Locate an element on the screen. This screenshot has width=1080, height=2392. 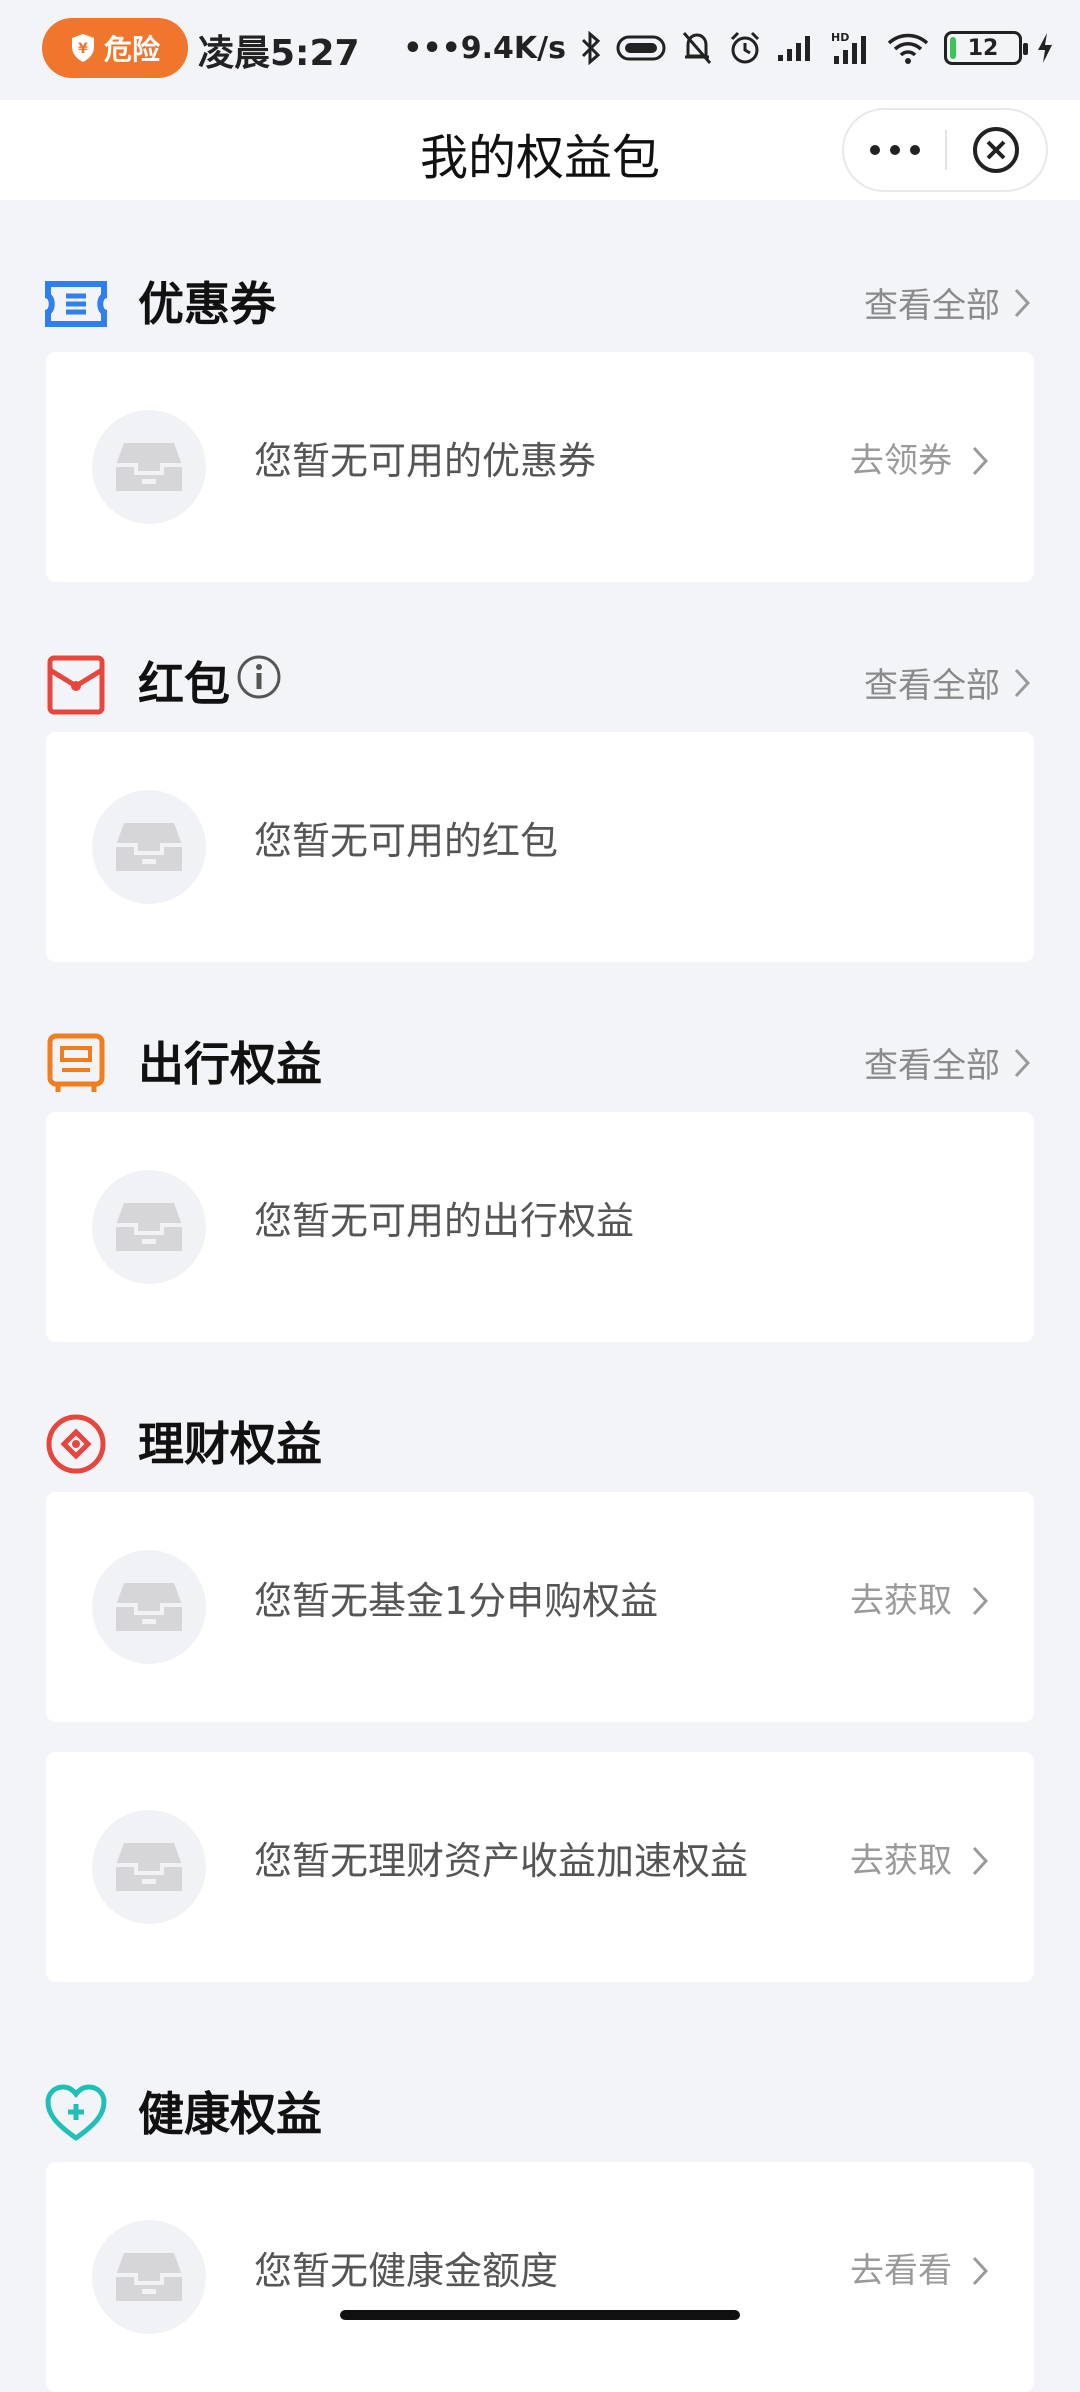
get-coupon-button: 去领券 is located at coordinates (919, 461).